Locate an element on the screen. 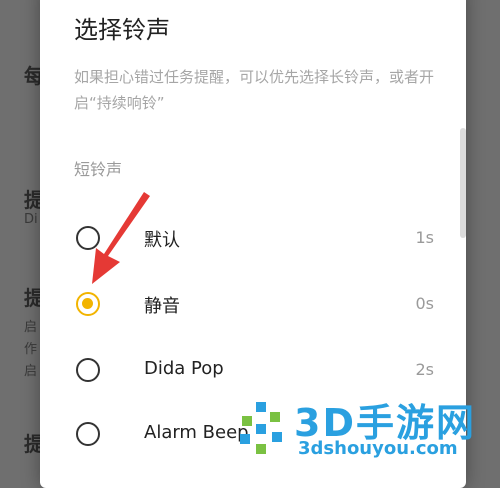 This screenshot has width=500, height=488. dialog-description: 如果担心错过任务提醒，可以优先选择长铃声，或者开启“持续响铃” is located at coordinates (254, 90).